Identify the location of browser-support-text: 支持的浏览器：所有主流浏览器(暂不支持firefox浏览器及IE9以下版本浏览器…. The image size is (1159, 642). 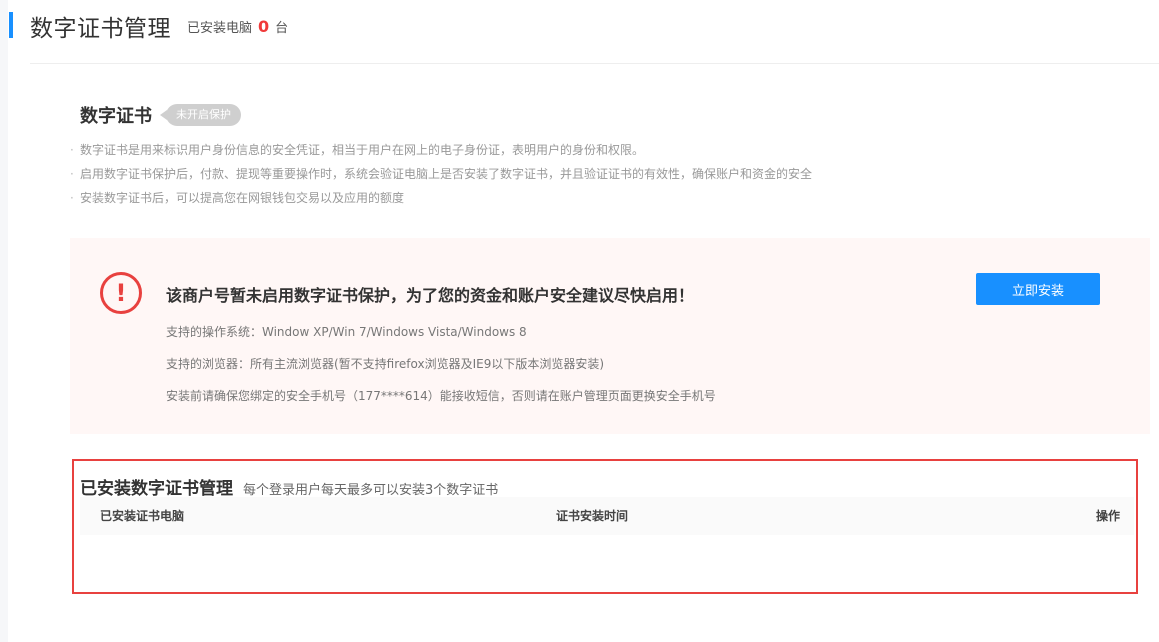
(385, 364).